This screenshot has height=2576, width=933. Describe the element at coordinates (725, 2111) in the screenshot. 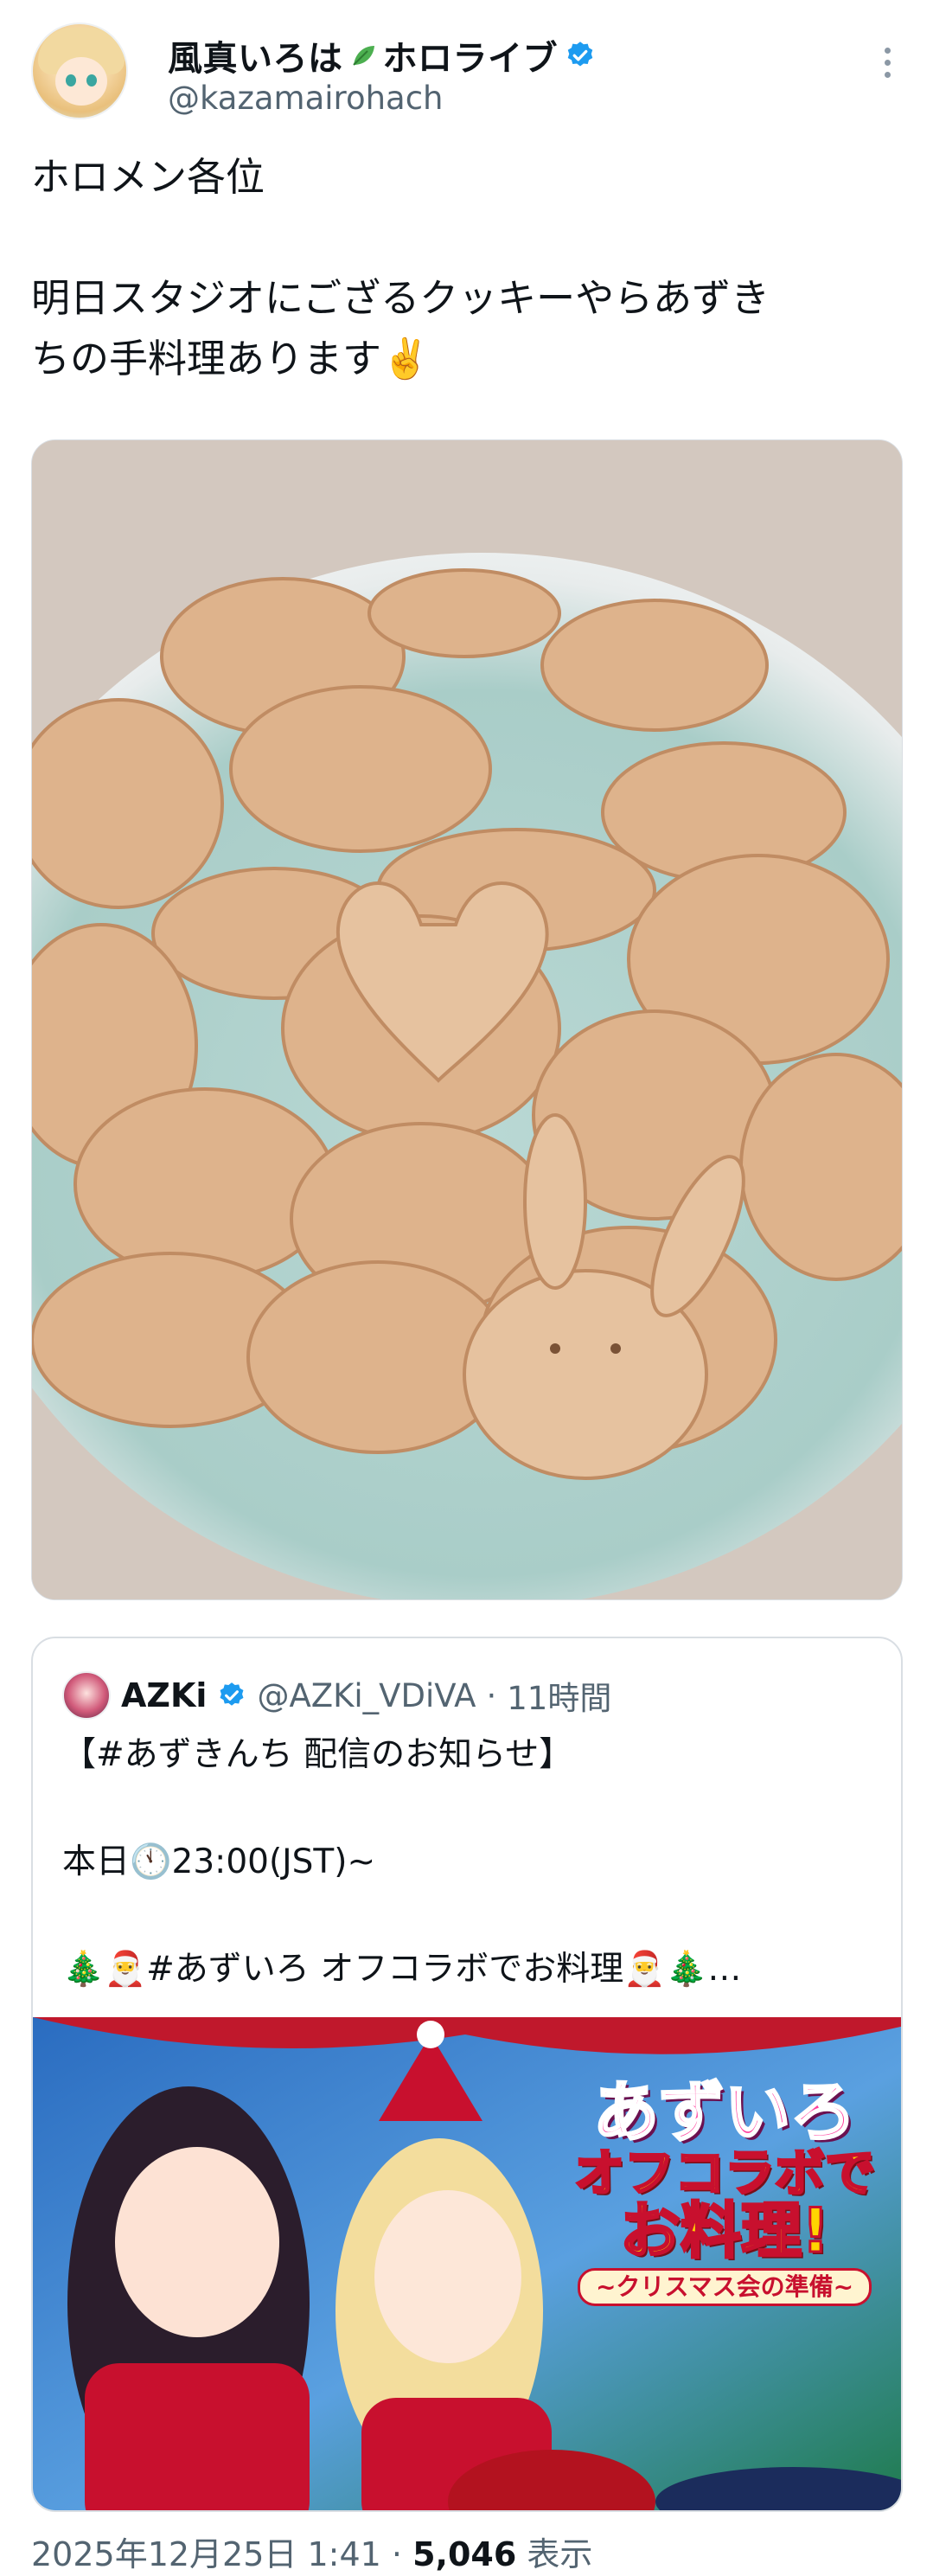

I see `banner-title-line1: あずいろ` at that location.